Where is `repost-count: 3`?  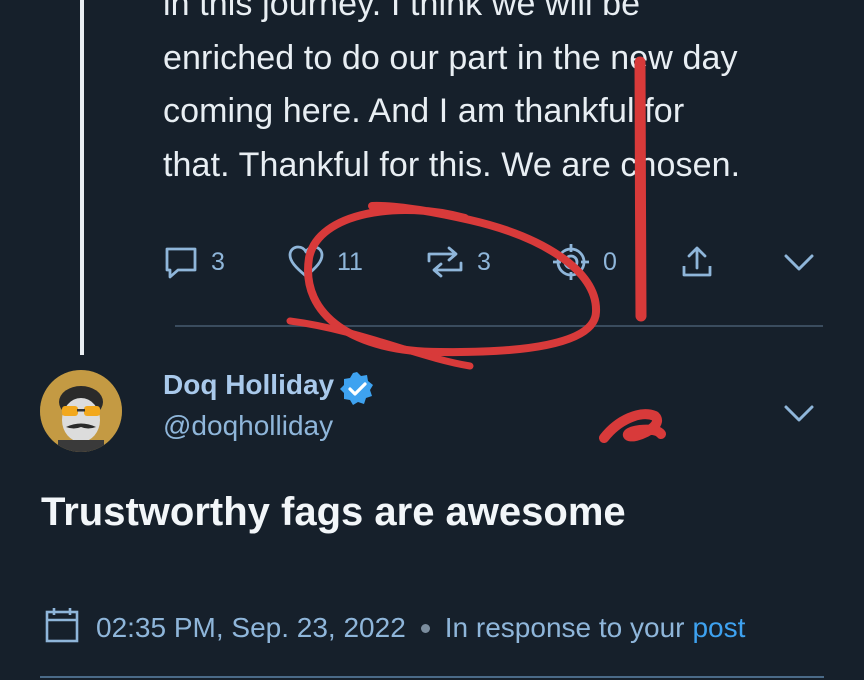 repost-count: 3 is located at coordinates (484, 261).